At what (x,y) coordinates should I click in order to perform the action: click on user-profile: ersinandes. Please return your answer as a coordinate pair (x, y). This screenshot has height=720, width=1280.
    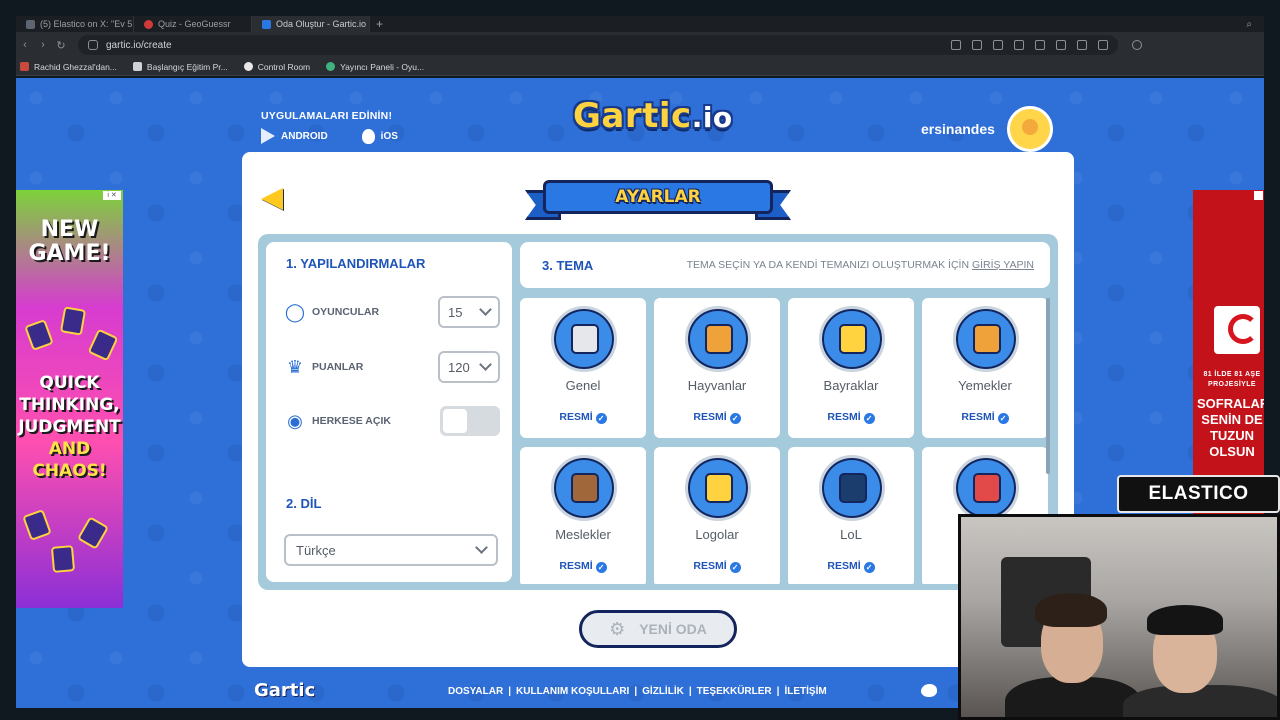
    Looking at the image, I should click on (987, 129).